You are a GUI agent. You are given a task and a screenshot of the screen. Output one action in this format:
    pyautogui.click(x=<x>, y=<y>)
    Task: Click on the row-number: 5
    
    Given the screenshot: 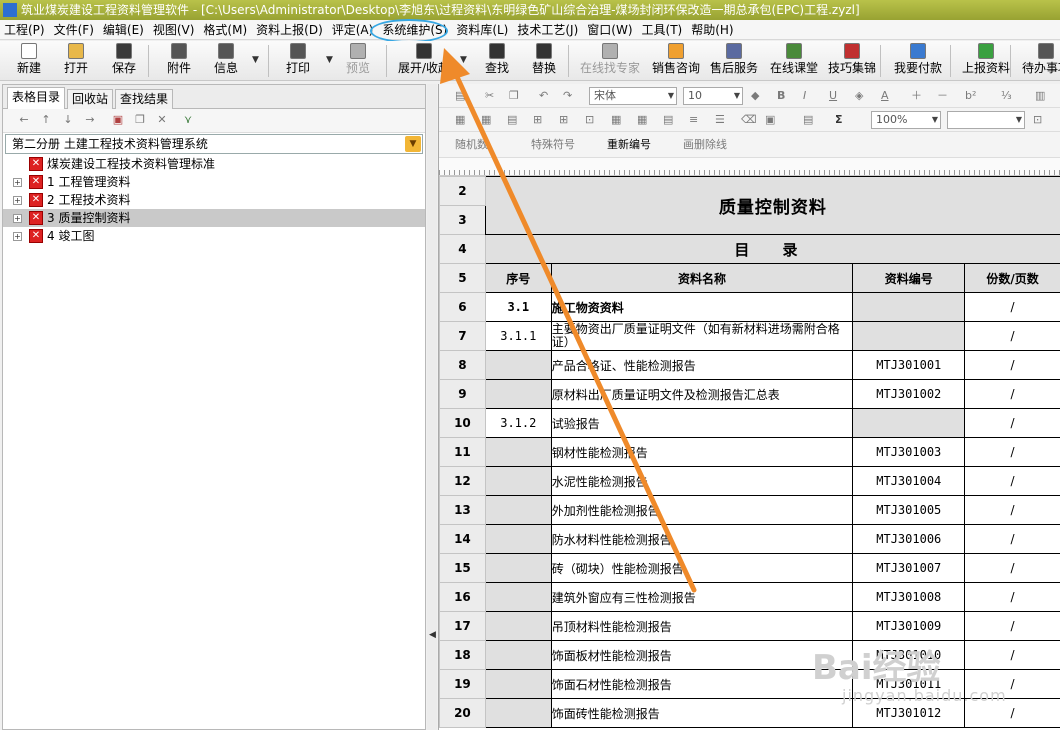 What is the action you would take?
    pyautogui.click(x=462, y=278)
    